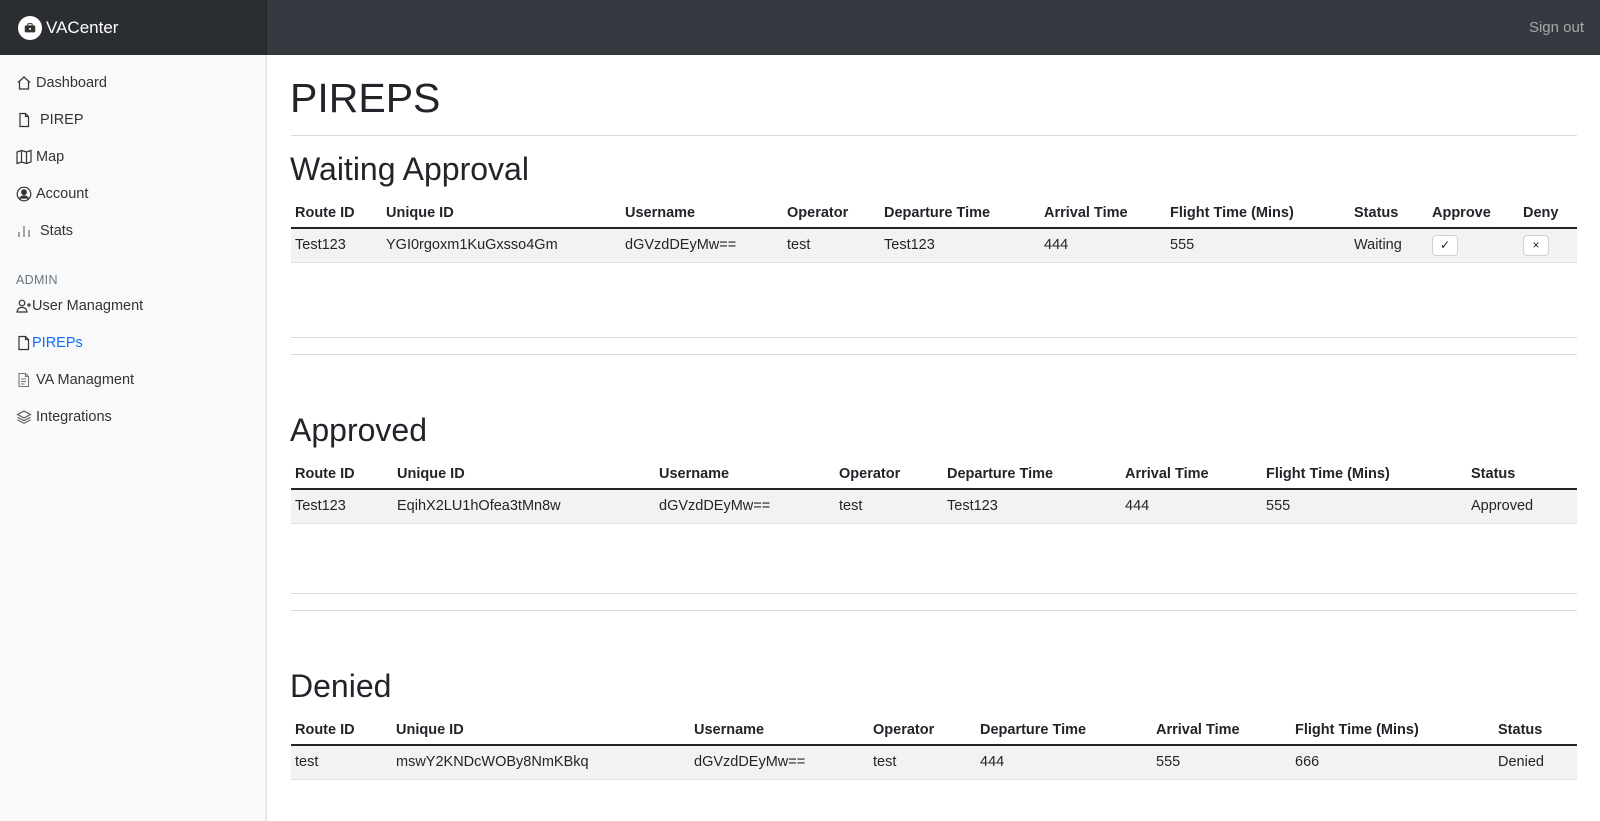 The height and width of the screenshot is (821, 1600). I want to click on sidebar-item-user-managment: User Managment, so click(79, 306).